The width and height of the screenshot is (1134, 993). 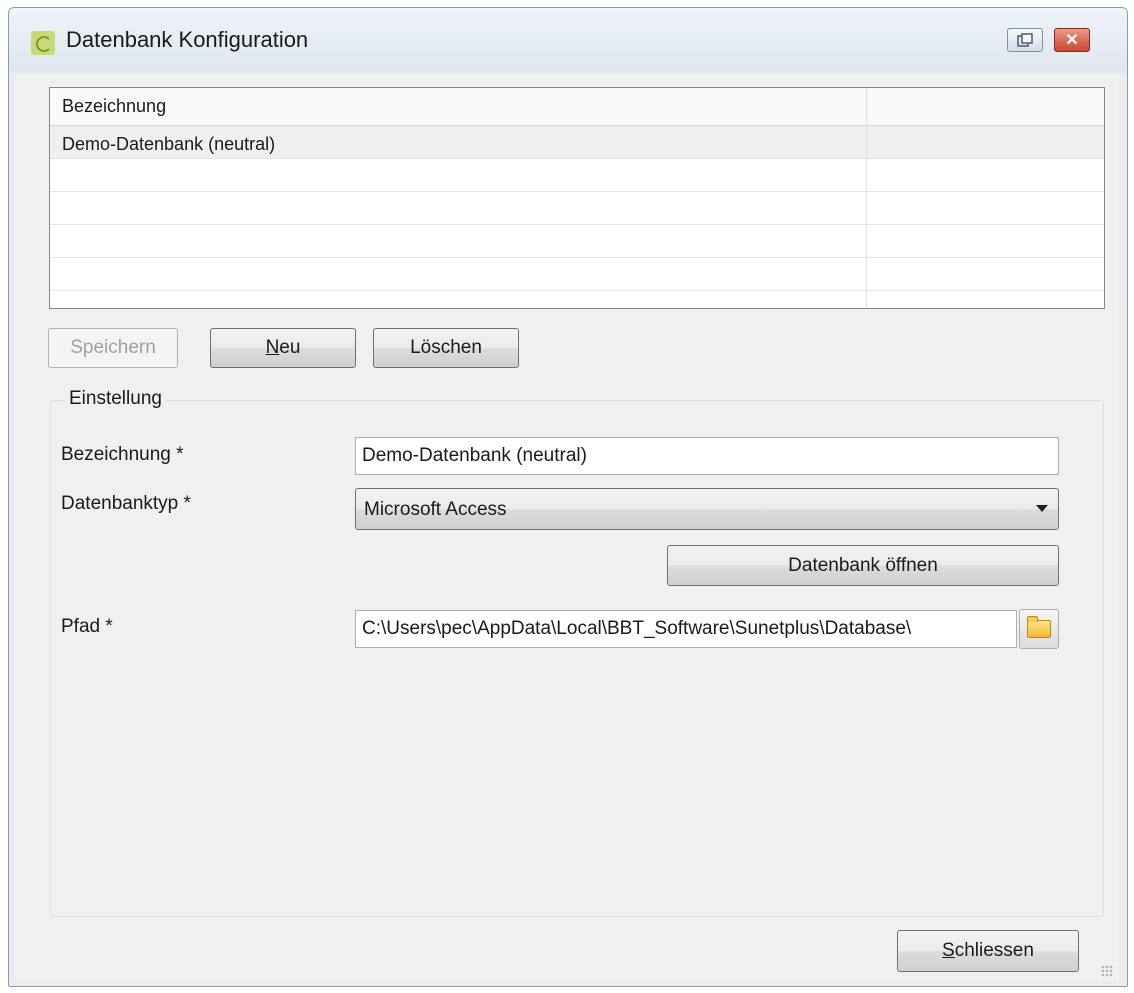 What do you see at coordinates (87, 626) in the screenshot?
I see `path-label: Pfad *` at bounding box center [87, 626].